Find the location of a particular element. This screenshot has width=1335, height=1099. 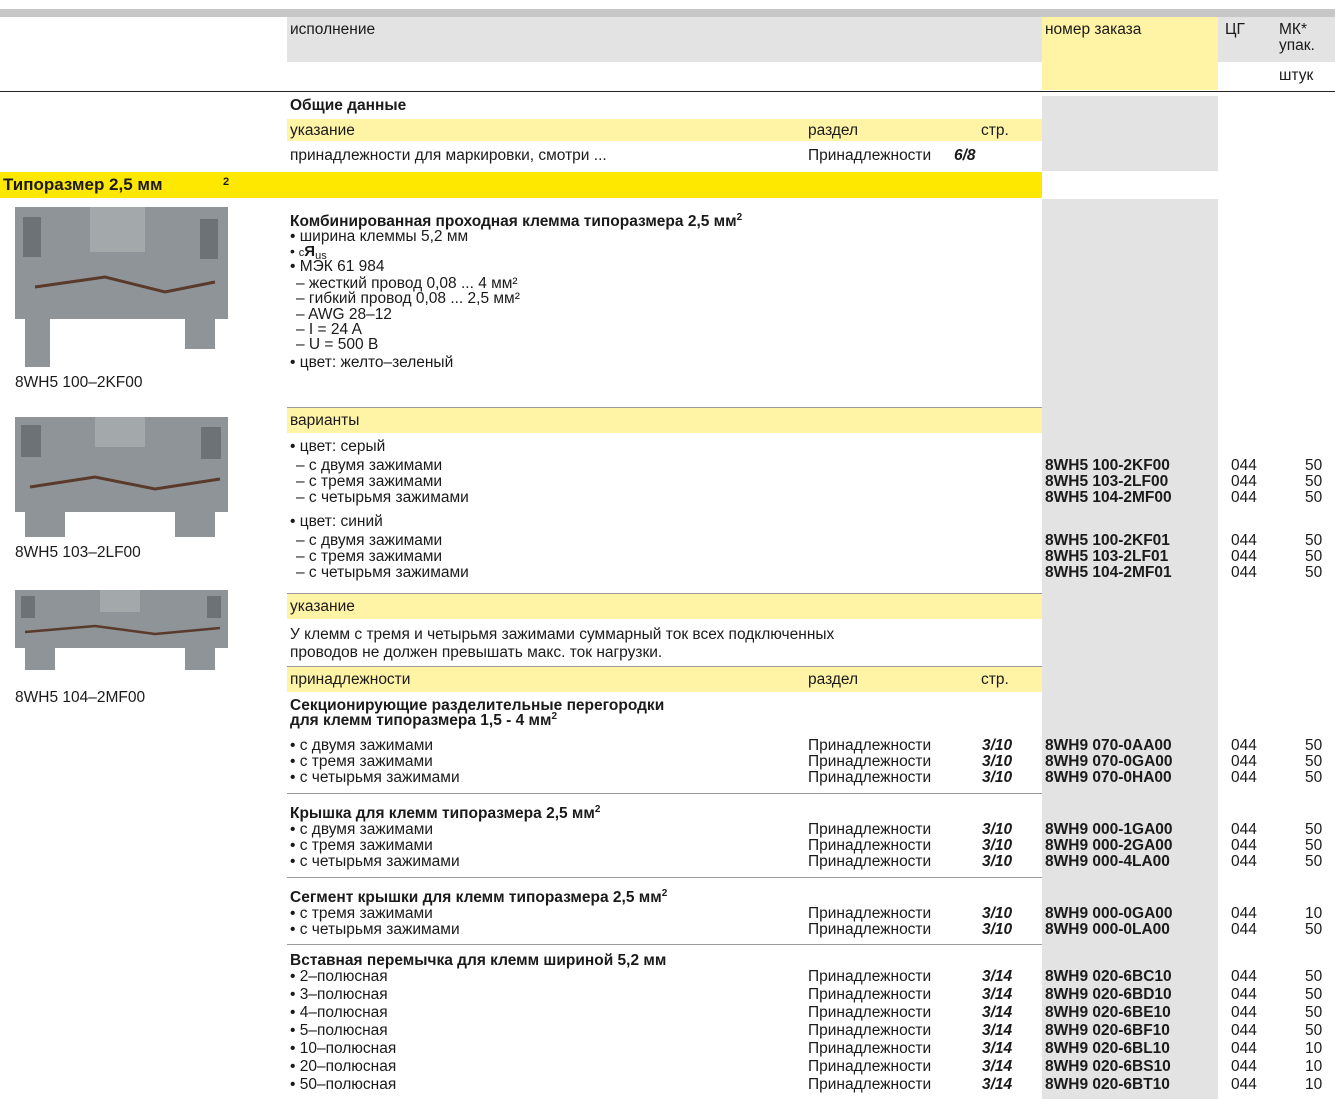

size-banner-sup: 2 is located at coordinates (226, 182).